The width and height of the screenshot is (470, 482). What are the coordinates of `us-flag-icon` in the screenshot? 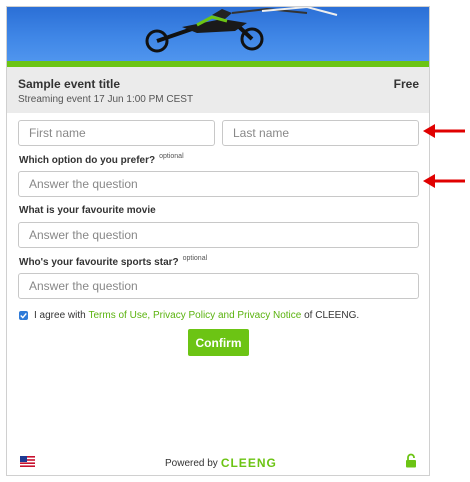 It's located at (27, 461).